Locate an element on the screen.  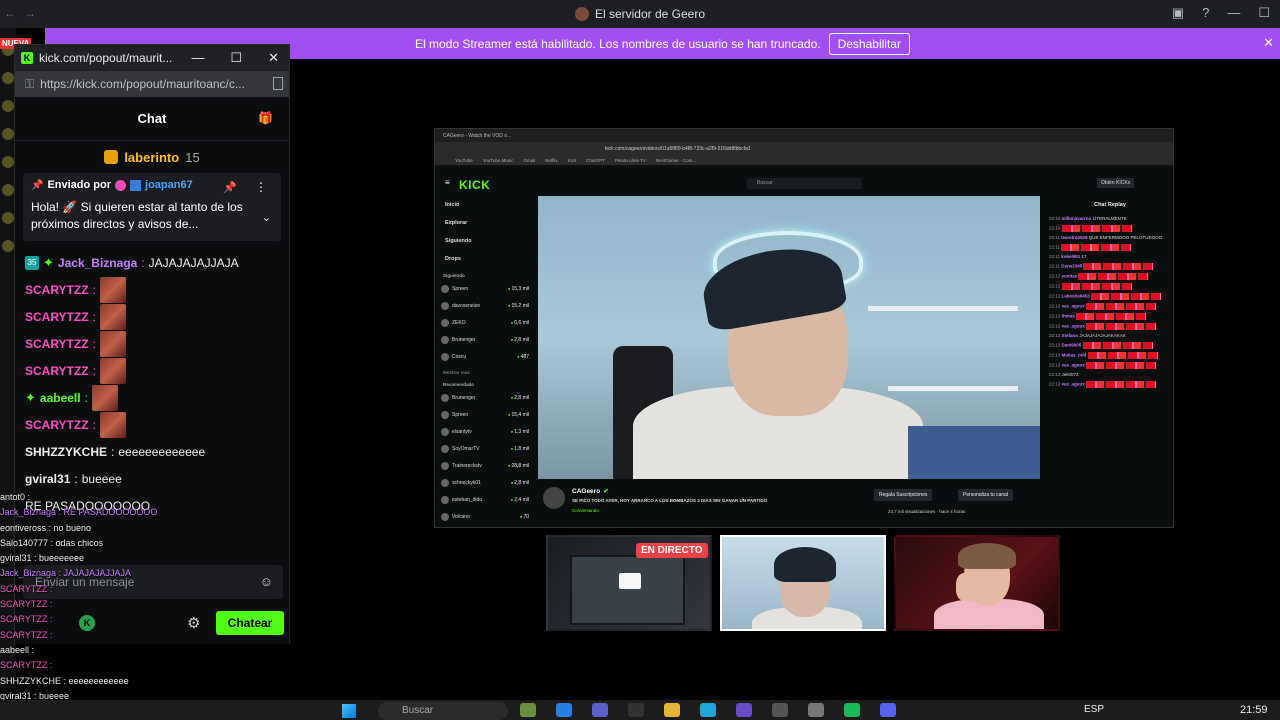
disable-streamer-mode-button: Deshabilitar is located at coordinates (869, 43).